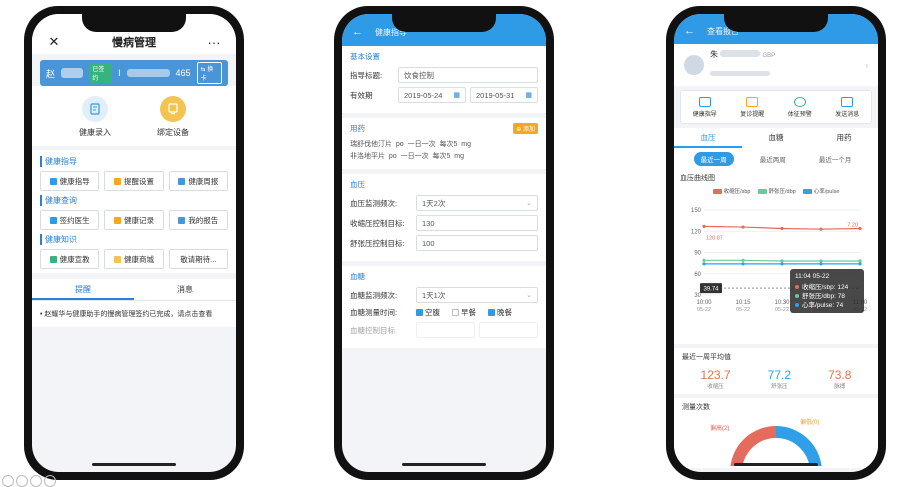  Describe the element at coordinates (500, 312) in the screenshot. I see `dinner-checkbox: 晚餐` at that location.